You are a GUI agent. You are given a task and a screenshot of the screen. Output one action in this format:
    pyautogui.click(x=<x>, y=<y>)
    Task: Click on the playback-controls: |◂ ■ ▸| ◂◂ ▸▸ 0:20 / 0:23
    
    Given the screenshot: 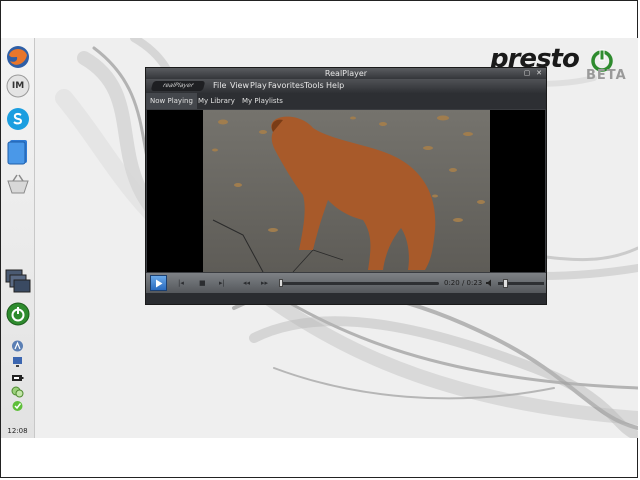 What is the action you would take?
    pyautogui.click(x=346, y=283)
    